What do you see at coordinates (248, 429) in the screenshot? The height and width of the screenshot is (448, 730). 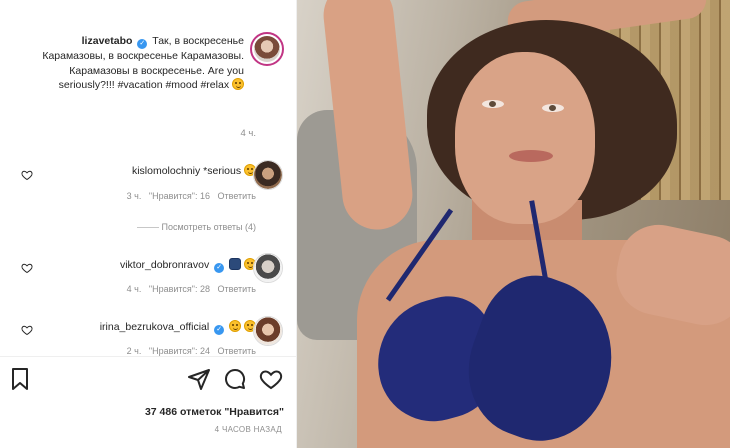 I see `post-timestamp: 4 ЧАСОВ НАЗАД` at bounding box center [248, 429].